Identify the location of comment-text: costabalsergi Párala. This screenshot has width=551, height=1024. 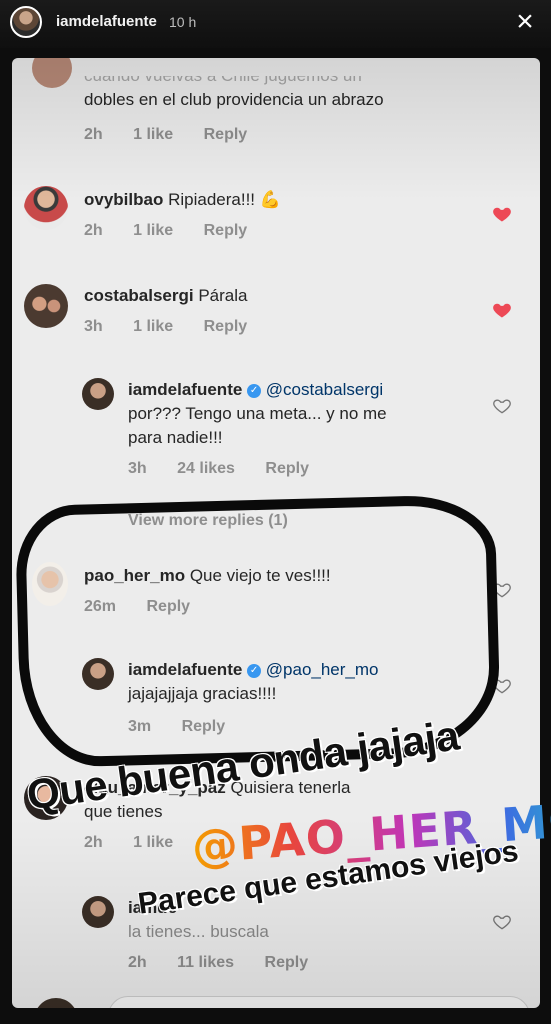
(165, 296).